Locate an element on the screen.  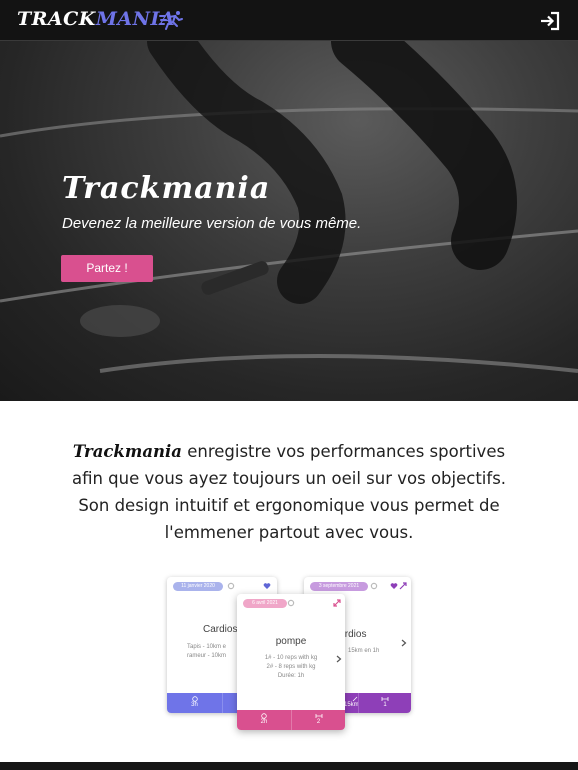
intro-line1: enregistre vos performances sportives is located at coordinates (343, 451).